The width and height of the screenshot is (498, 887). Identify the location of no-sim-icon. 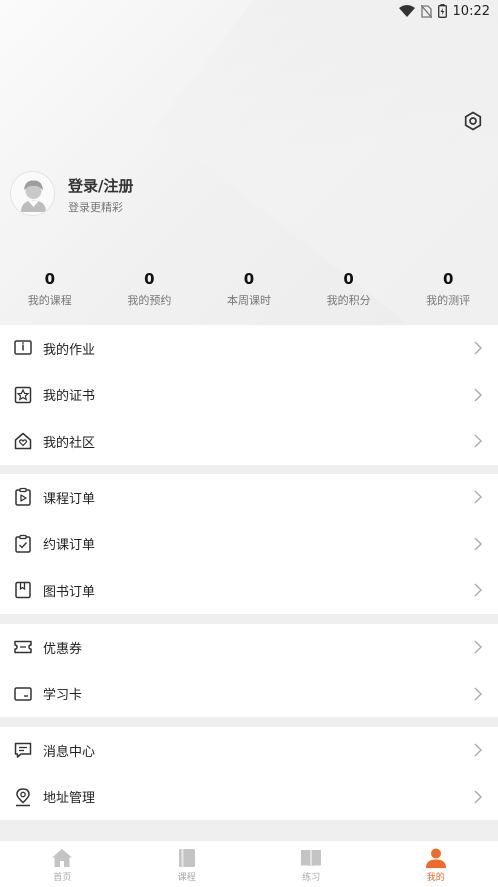
(426, 11).